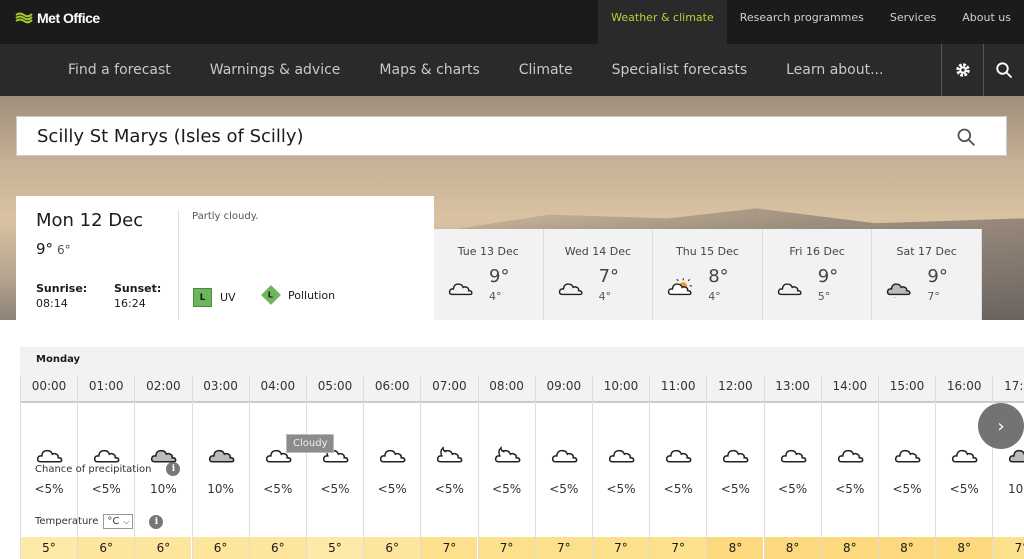  I want to click on settings-button, so click(962, 70).